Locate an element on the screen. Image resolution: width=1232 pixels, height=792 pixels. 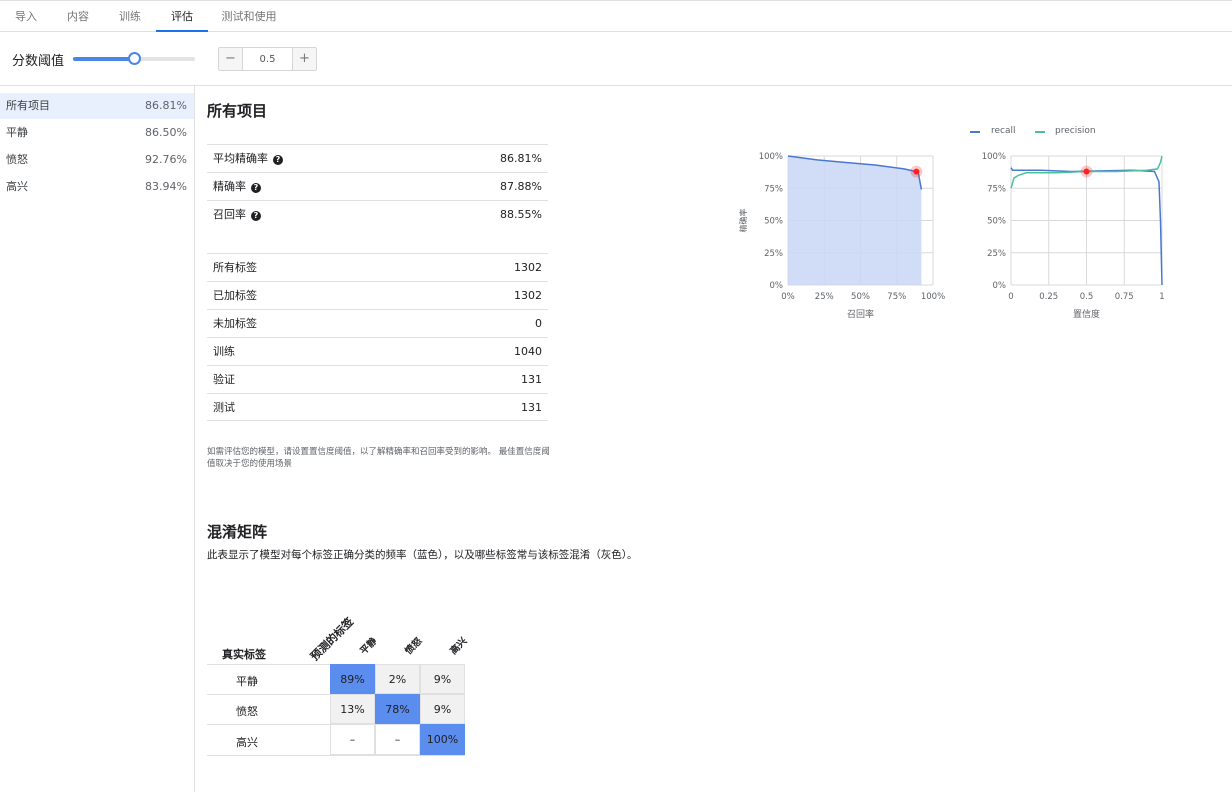
x-axis-label: 置信度 is located at coordinates (1086, 314).